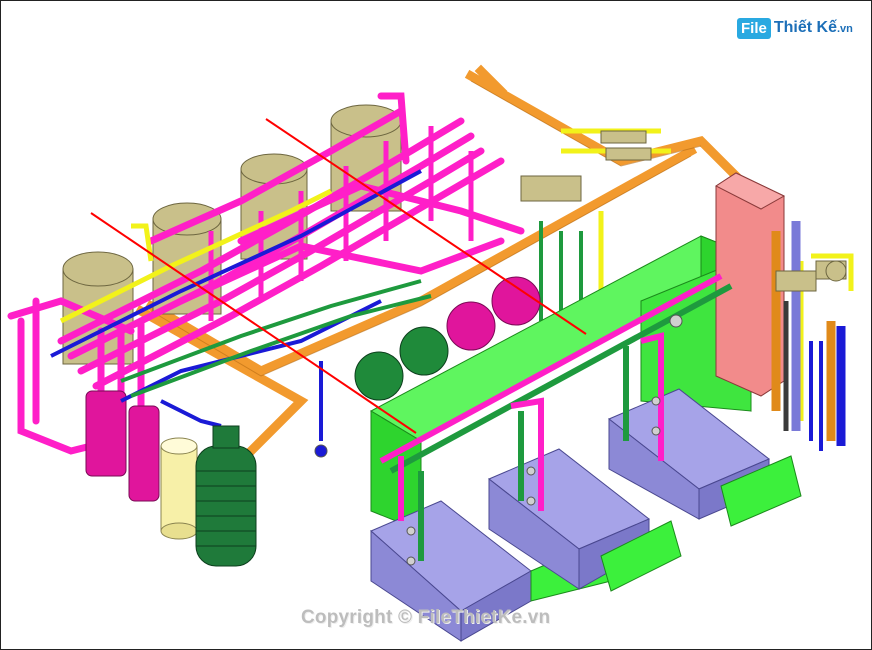 The height and width of the screenshot is (650, 872). What do you see at coordinates (754, 28) in the screenshot?
I see `logo-icon: File` at bounding box center [754, 28].